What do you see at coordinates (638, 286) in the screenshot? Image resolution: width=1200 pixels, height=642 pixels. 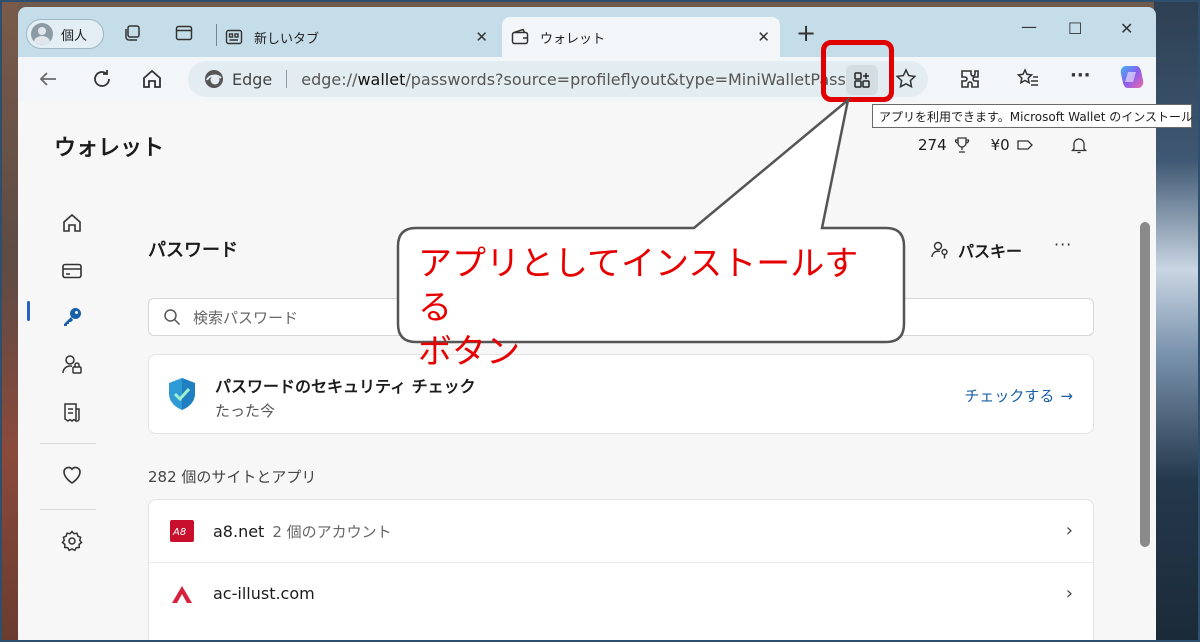 I see `callout-line-1: アプリとしてインストールする` at bounding box center [638, 286].